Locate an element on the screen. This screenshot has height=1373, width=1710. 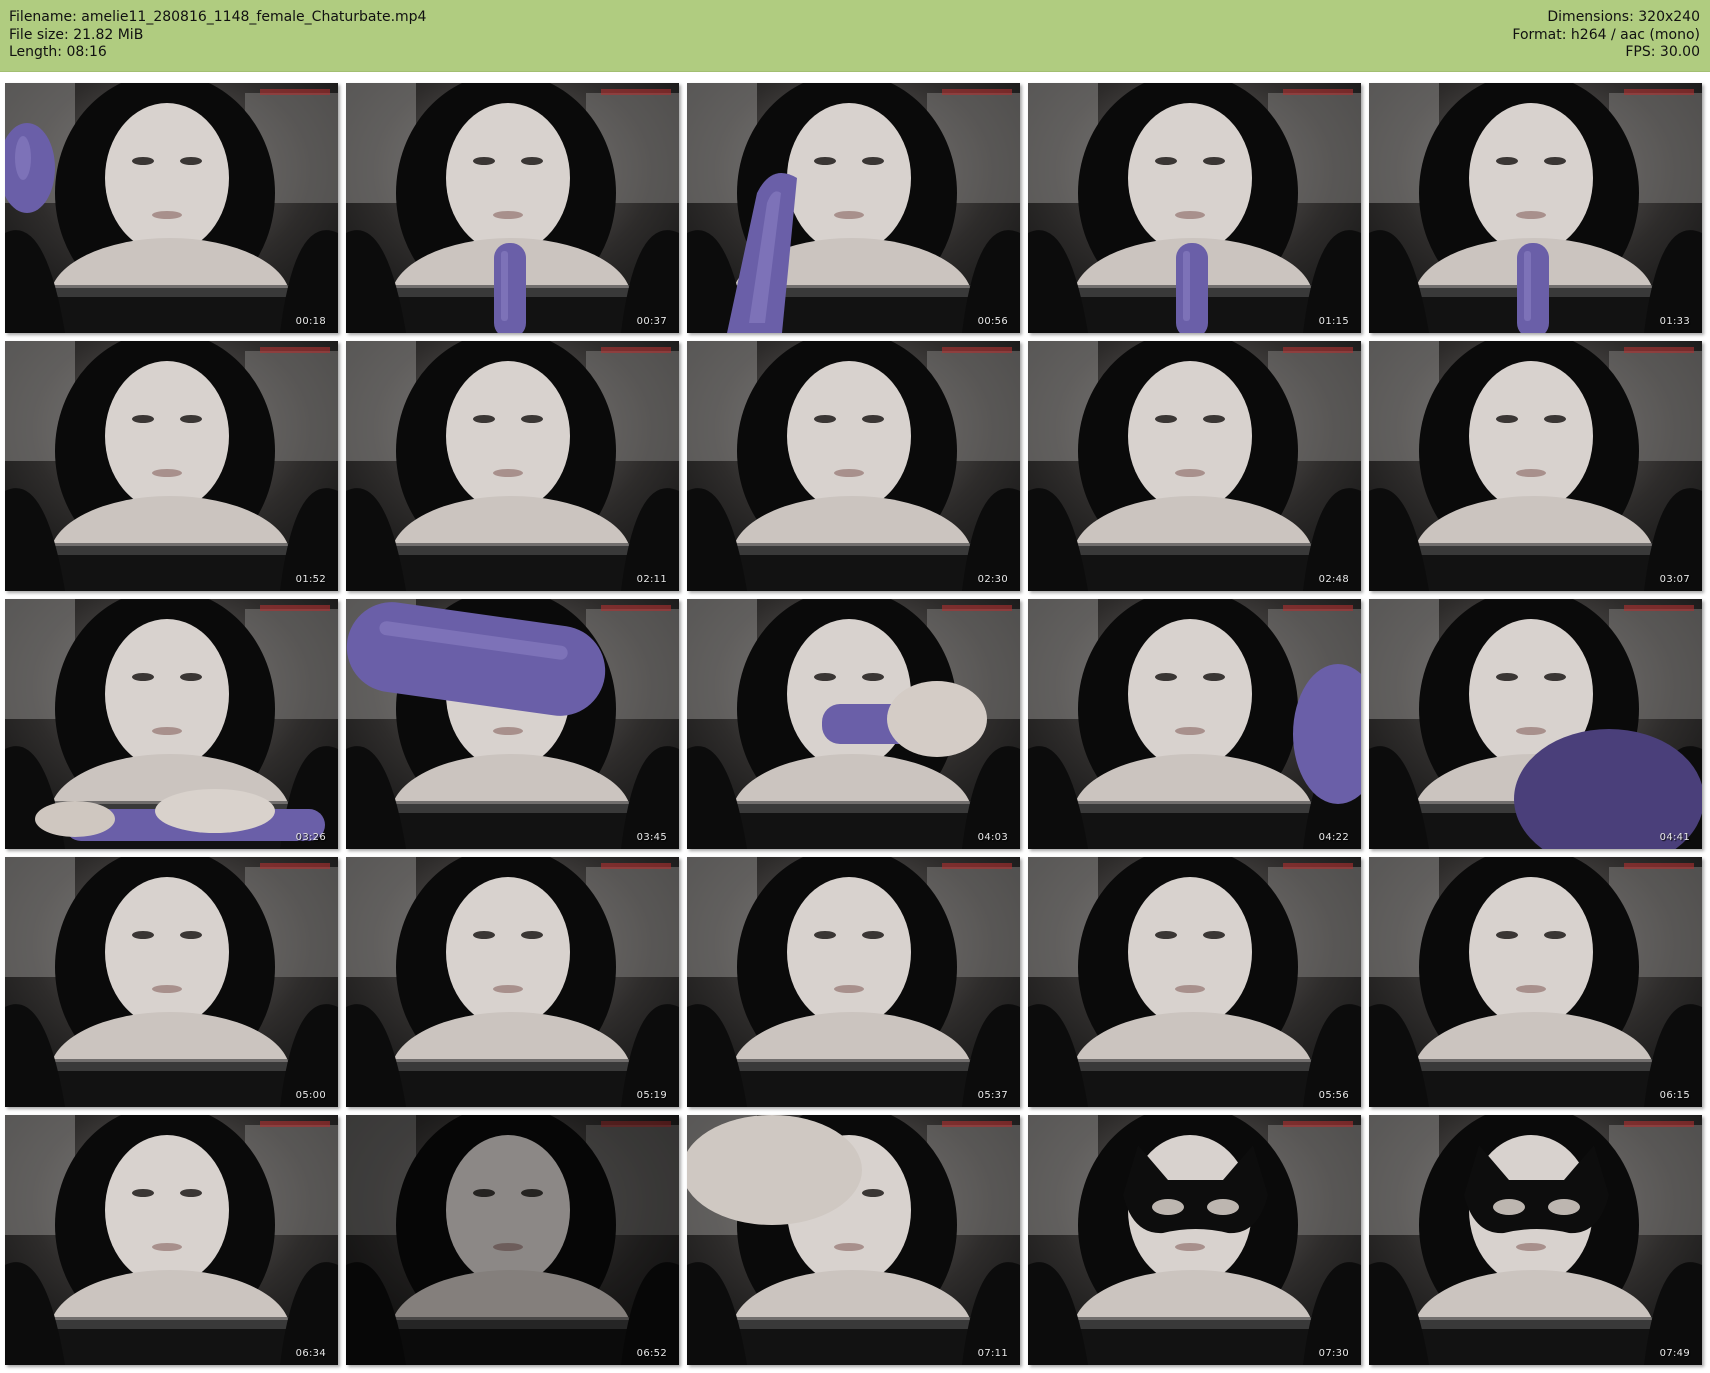
video-thumbnail: 03:45 is located at coordinates (512, 724).